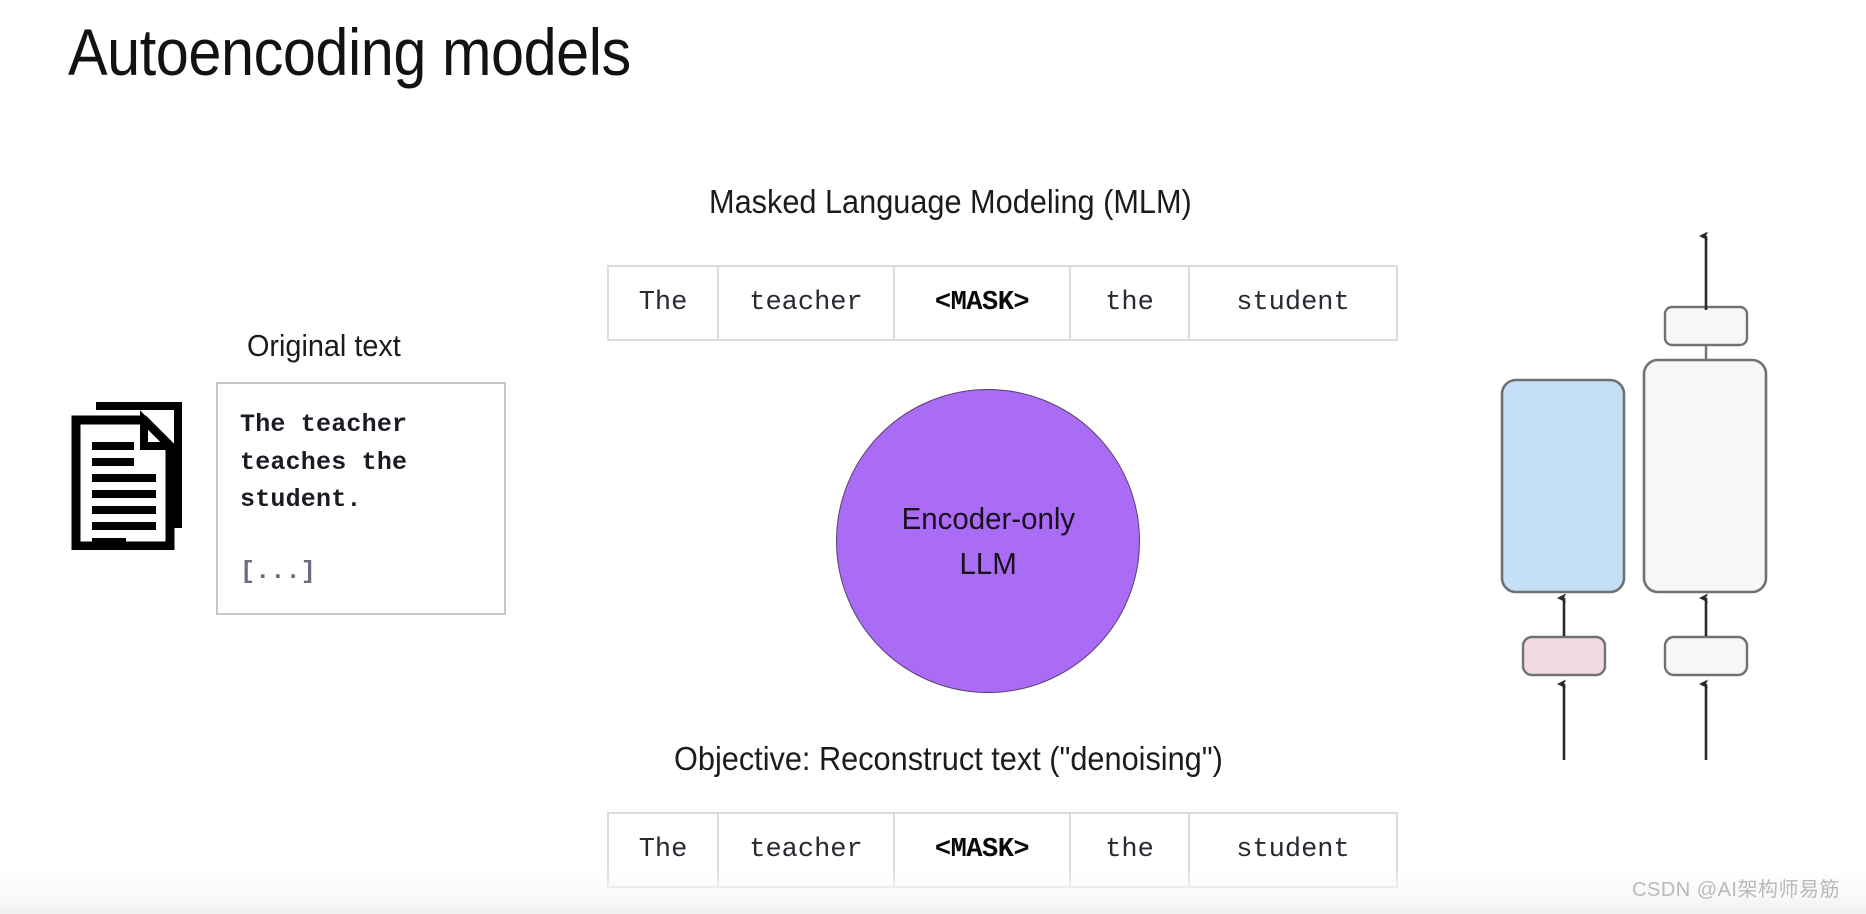  Describe the element at coordinates (301, 499) in the screenshot. I see `original-text-line-3: student.` at that location.